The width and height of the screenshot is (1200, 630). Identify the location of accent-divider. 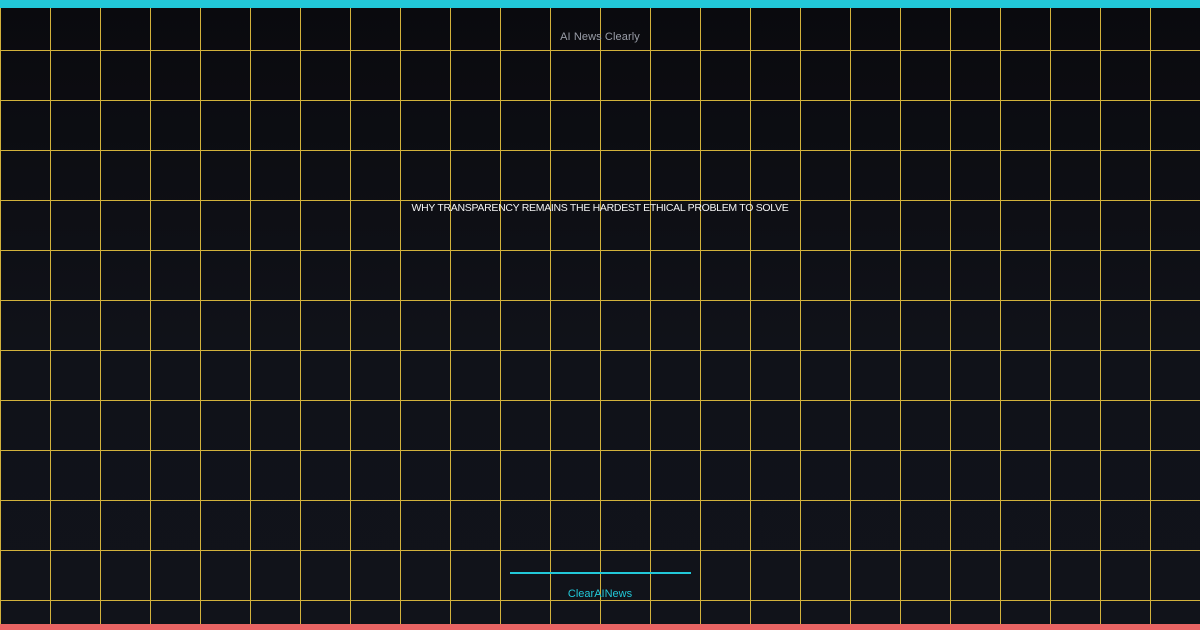
(600, 573).